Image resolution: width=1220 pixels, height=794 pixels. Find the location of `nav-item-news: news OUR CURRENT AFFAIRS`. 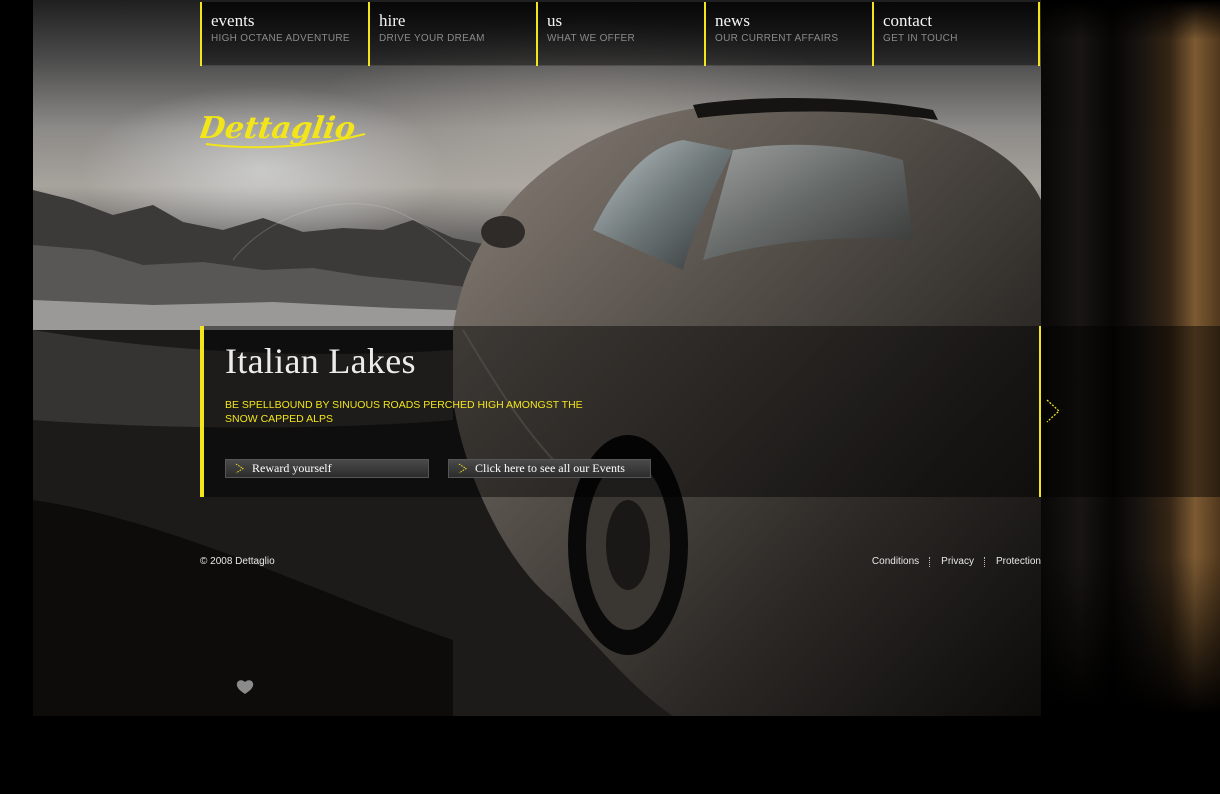

nav-item-news: news OUR CURRENT AFFAIRS is located at coordinates (788, 34).